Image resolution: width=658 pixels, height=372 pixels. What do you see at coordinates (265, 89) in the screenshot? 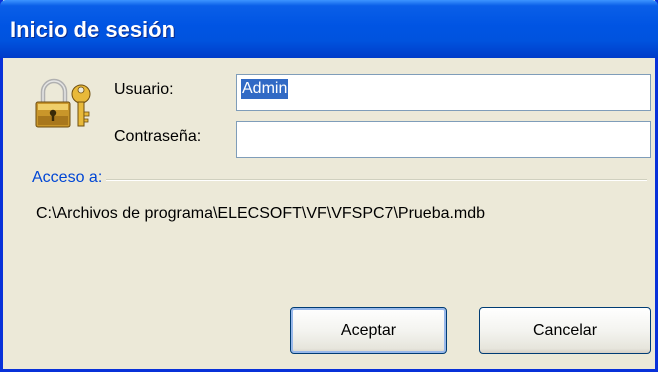
I see `user-input-value: Admin` at bounding box center [265, 89].